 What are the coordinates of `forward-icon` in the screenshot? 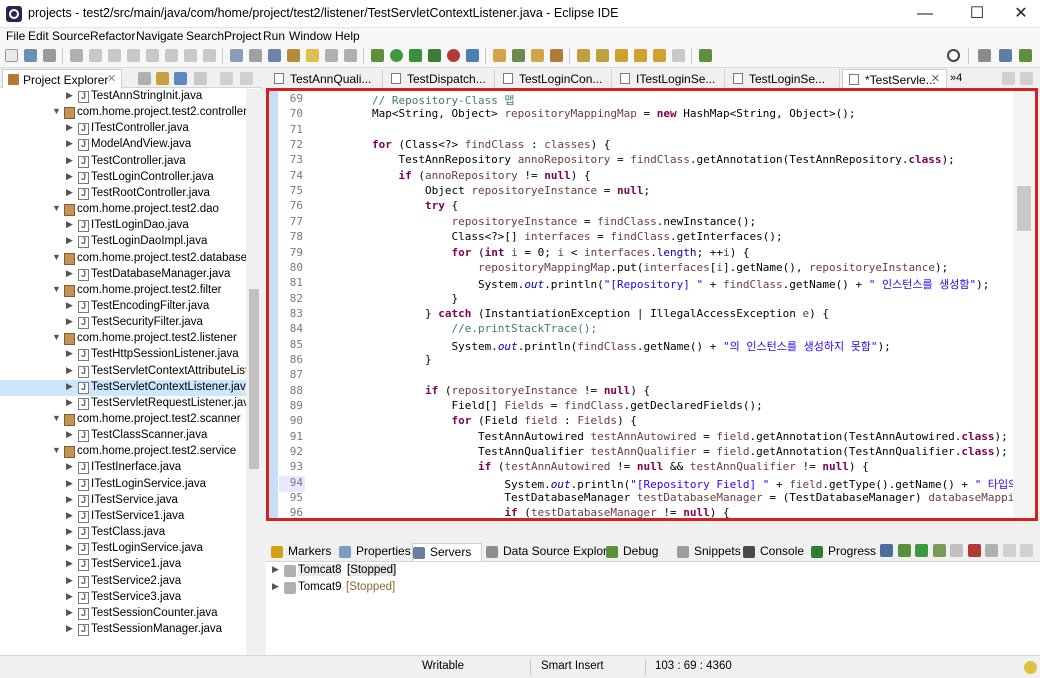 It's located at (659, 55).